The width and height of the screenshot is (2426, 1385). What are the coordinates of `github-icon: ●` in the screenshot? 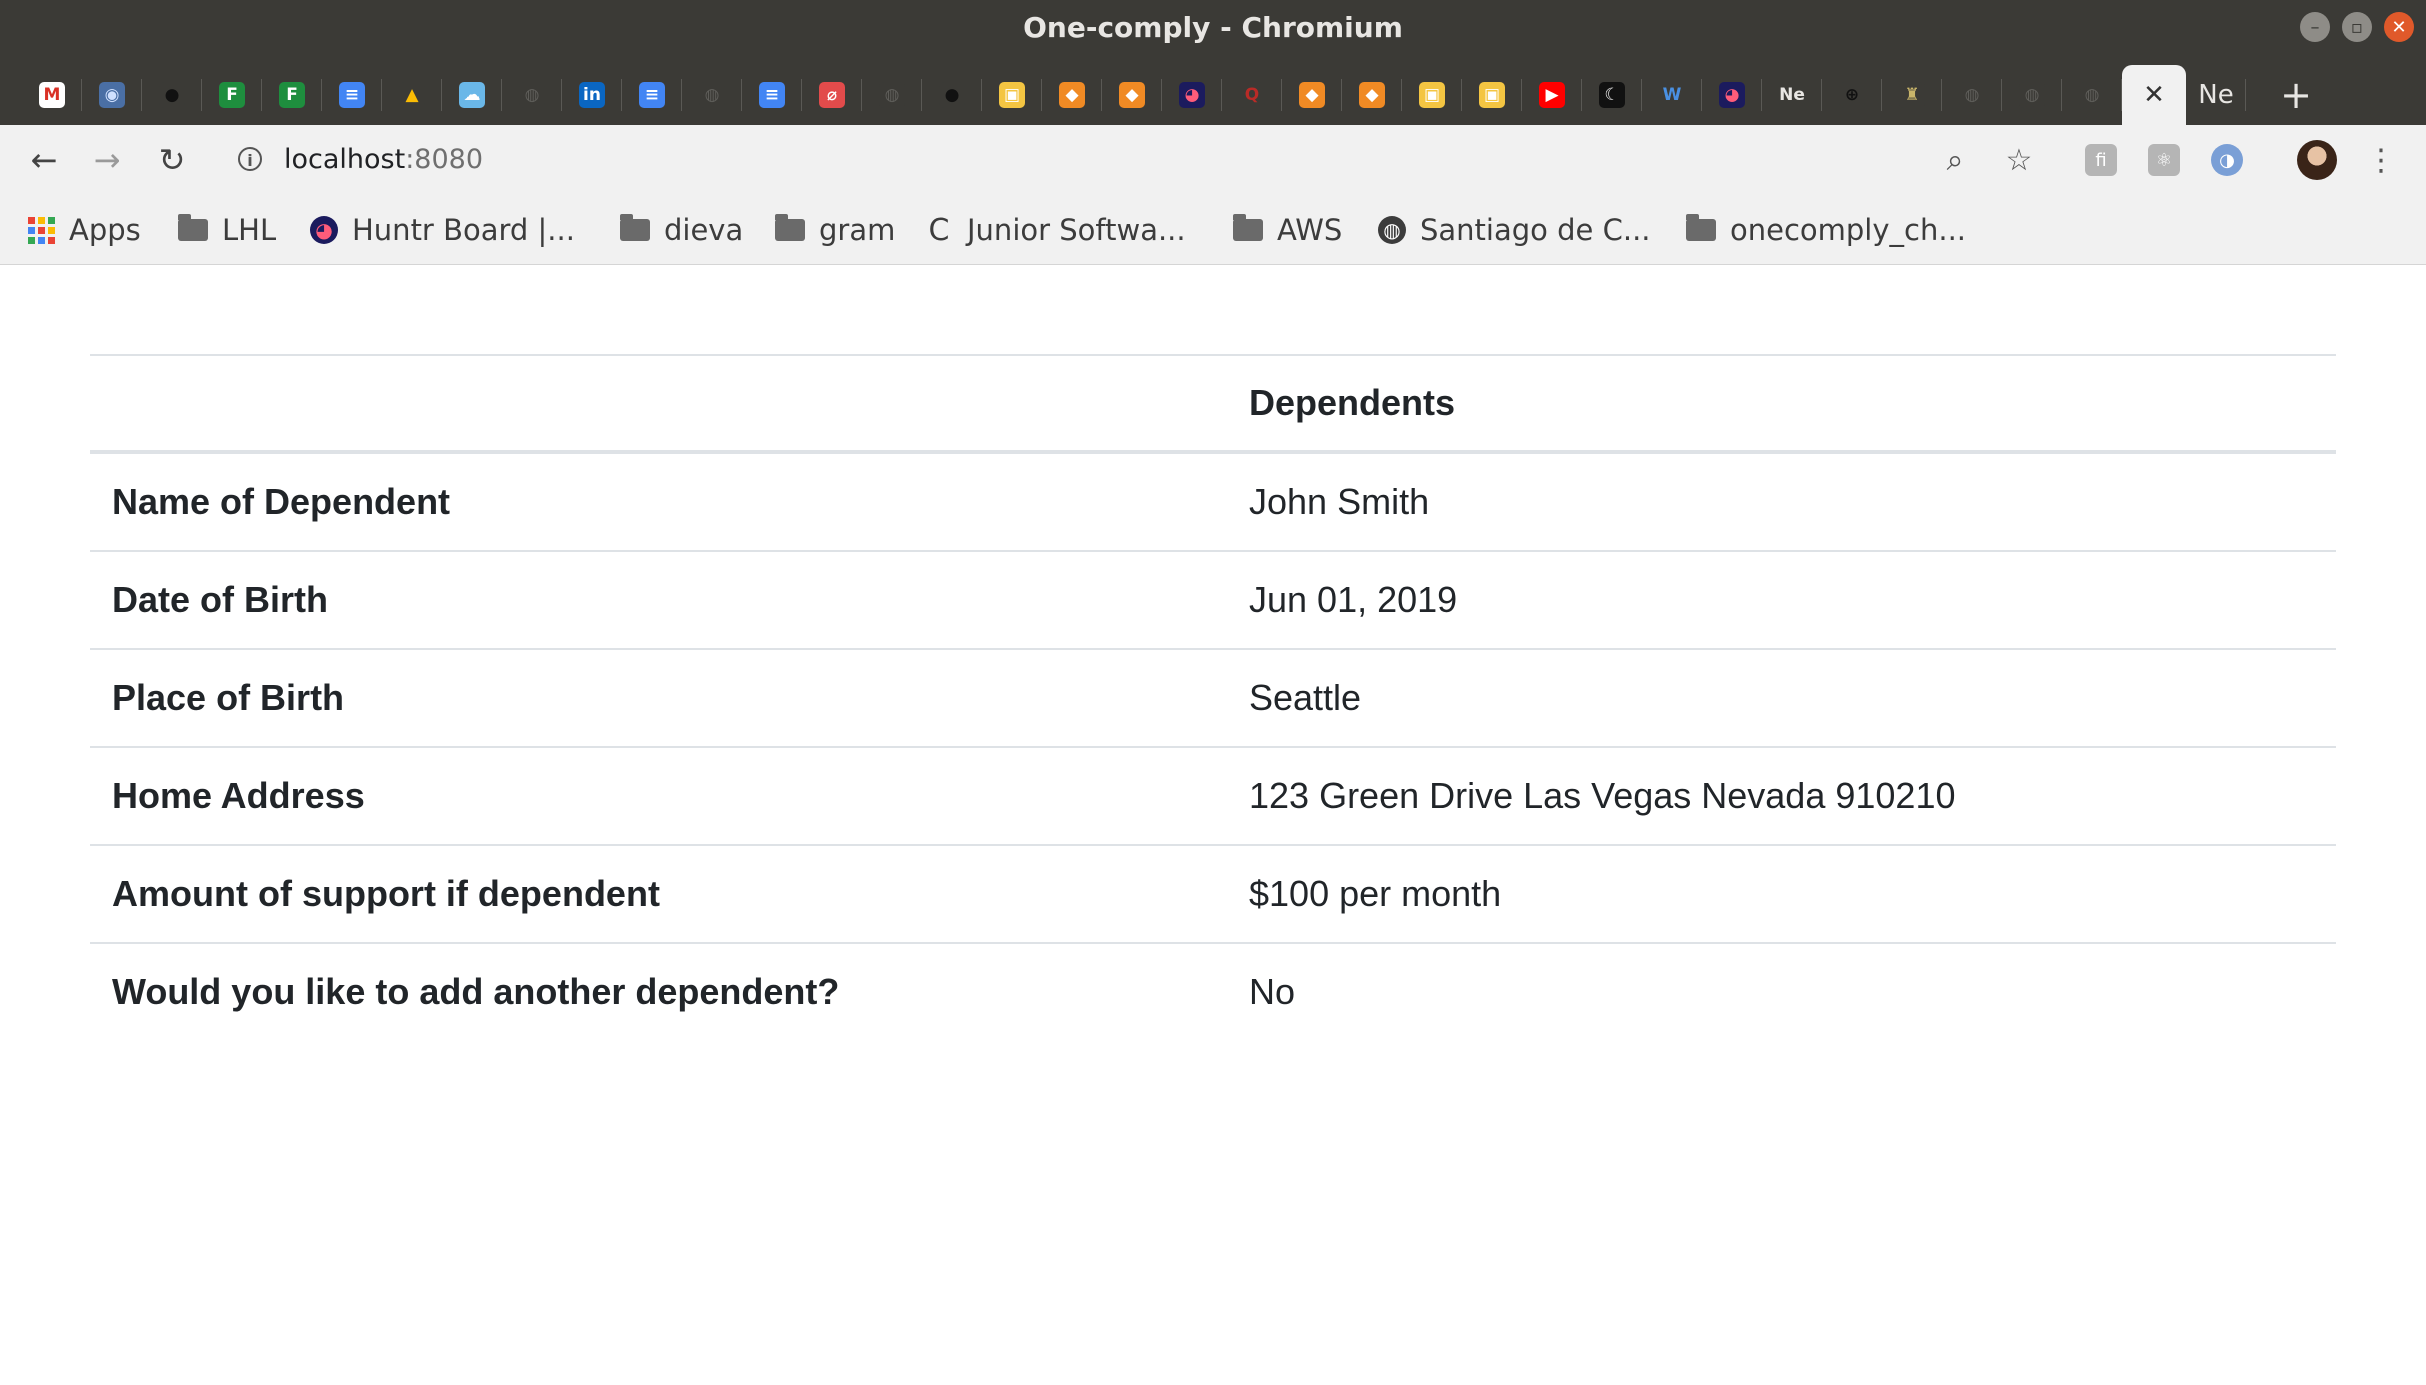 It's located at (172, 95).